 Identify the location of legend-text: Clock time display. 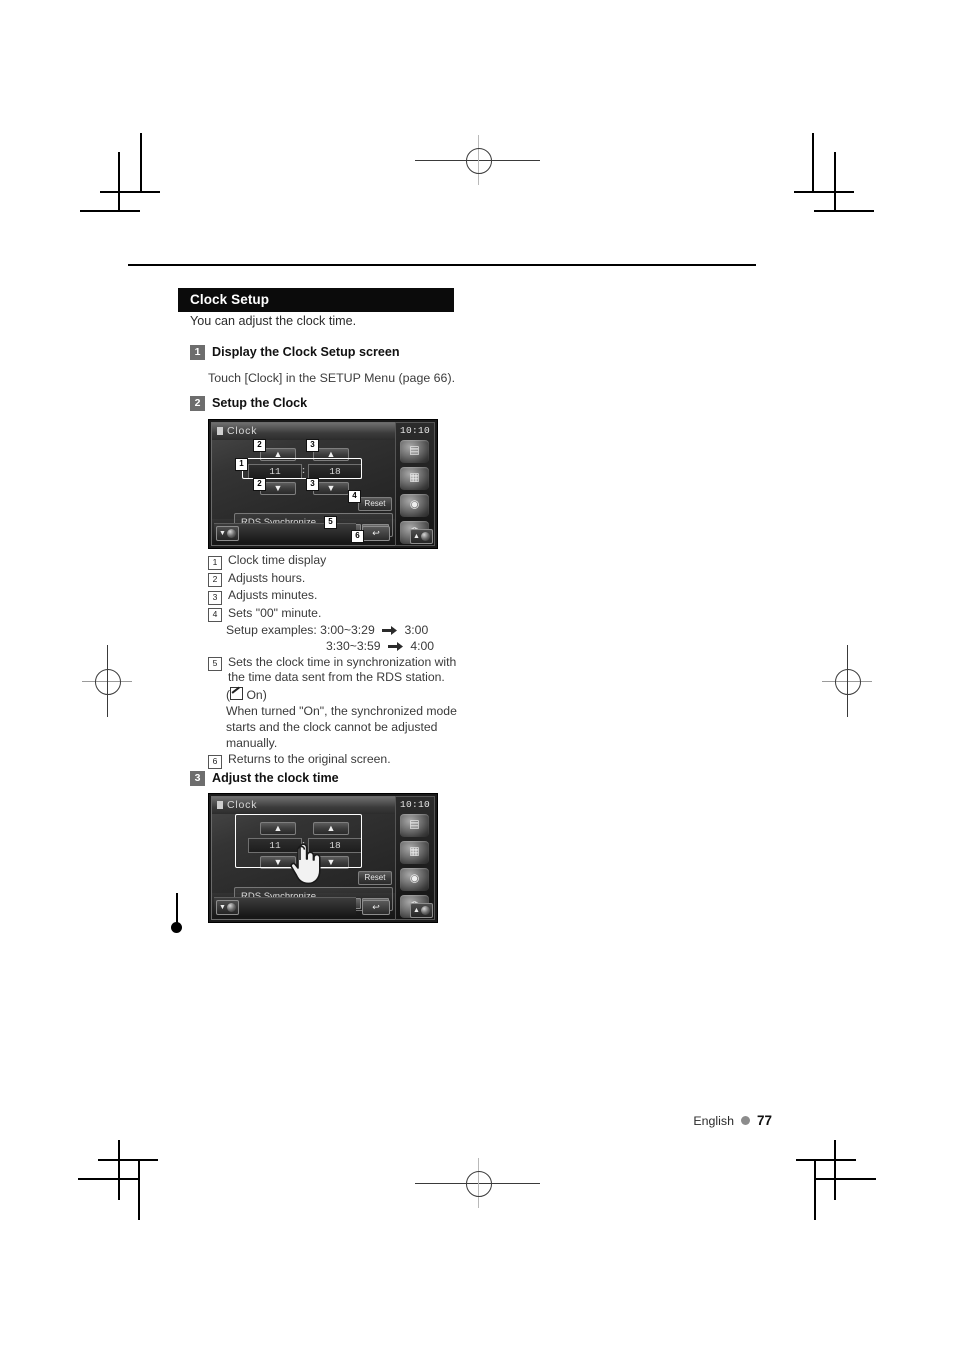
(277, 560).